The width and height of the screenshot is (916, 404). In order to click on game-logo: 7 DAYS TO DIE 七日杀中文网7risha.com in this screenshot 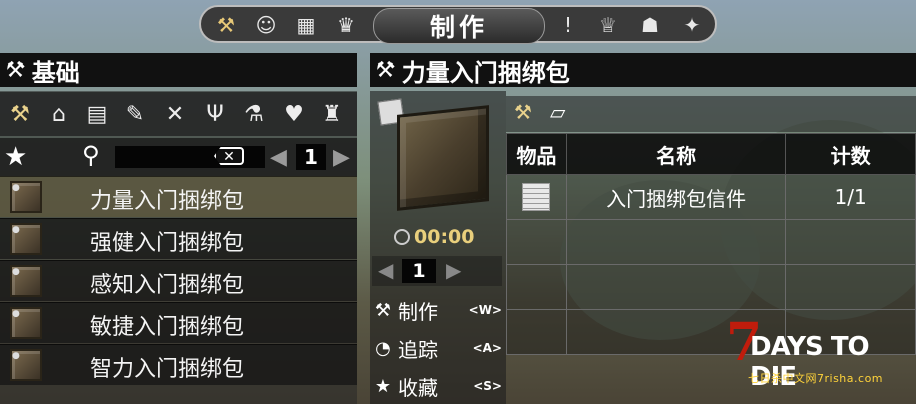, I will do `click(818, 352)`.